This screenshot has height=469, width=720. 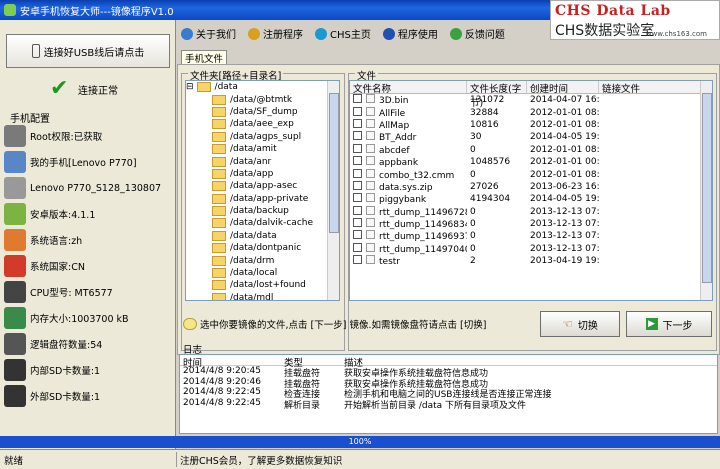 What do you see at coordinates (531, 124) in the screenshot?
I see `table-row: AllMap 10816 2012-01-01 08:15` at bounding box center [531, 124].